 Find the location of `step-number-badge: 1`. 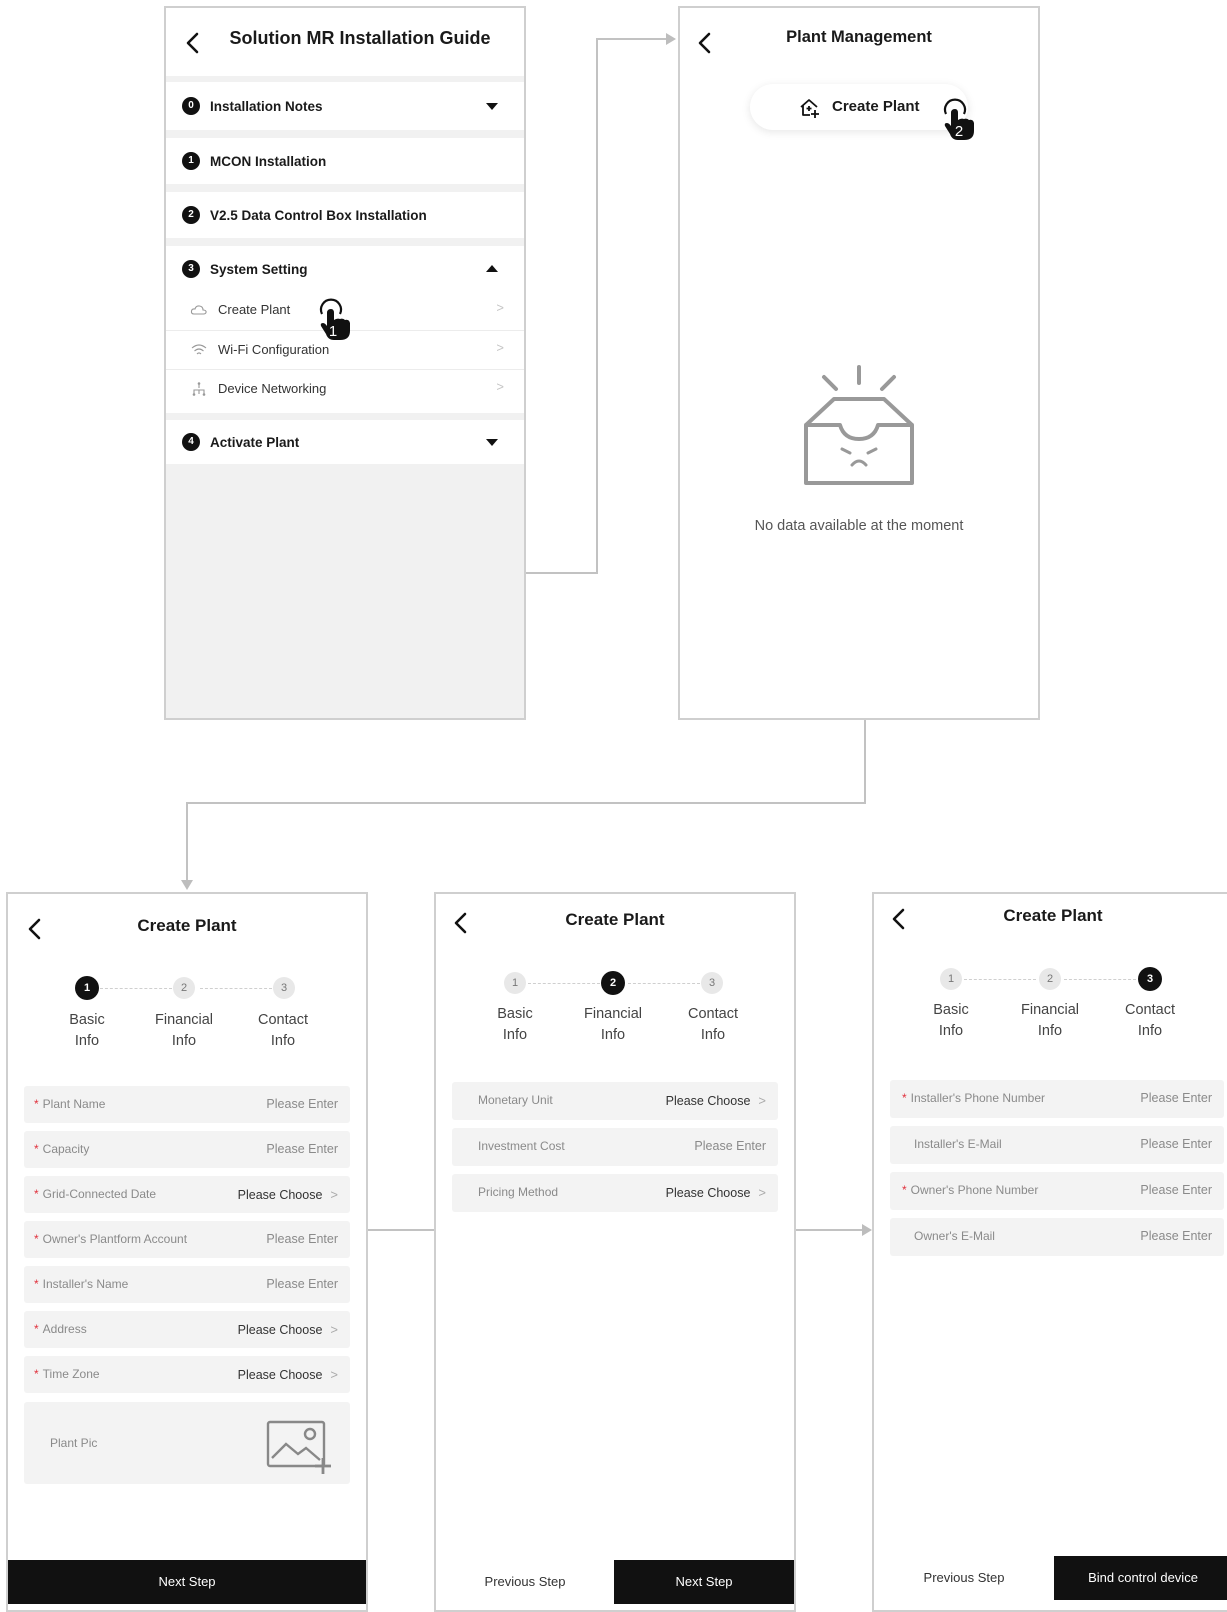

step-number-badge: 1 is located at coordinates (191, 161).